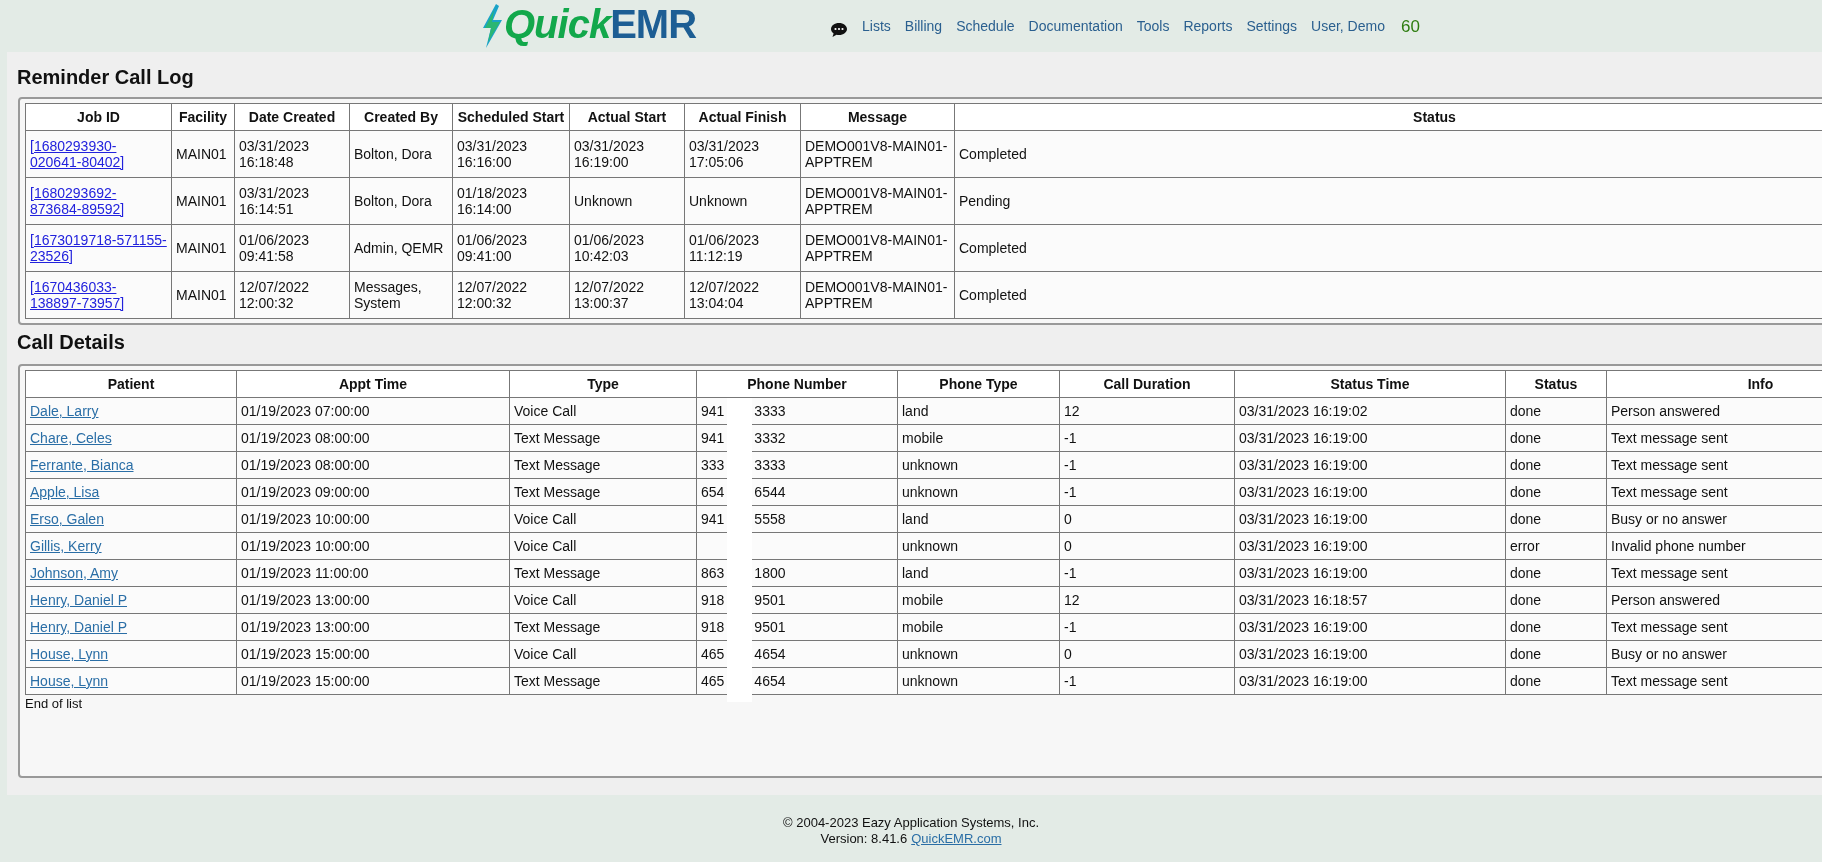  I want to click on chat-bubble-icon, so click(839, 30).